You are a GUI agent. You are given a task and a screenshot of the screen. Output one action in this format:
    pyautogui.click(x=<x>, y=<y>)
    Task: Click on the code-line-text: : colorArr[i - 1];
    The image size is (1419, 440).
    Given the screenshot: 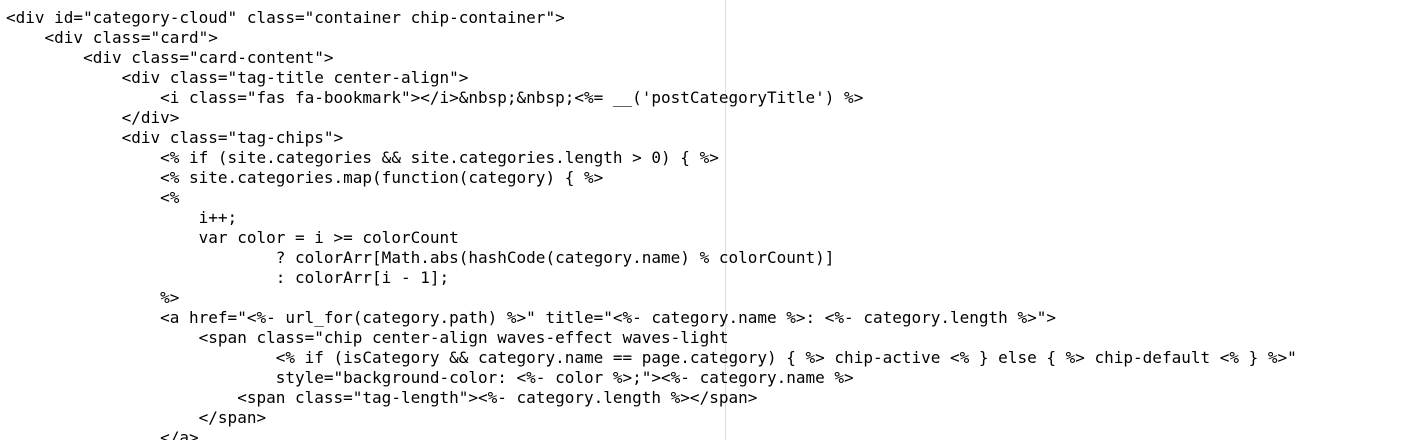 What is the action you would take?
    pyautogui.click(x=228, y=277)
    